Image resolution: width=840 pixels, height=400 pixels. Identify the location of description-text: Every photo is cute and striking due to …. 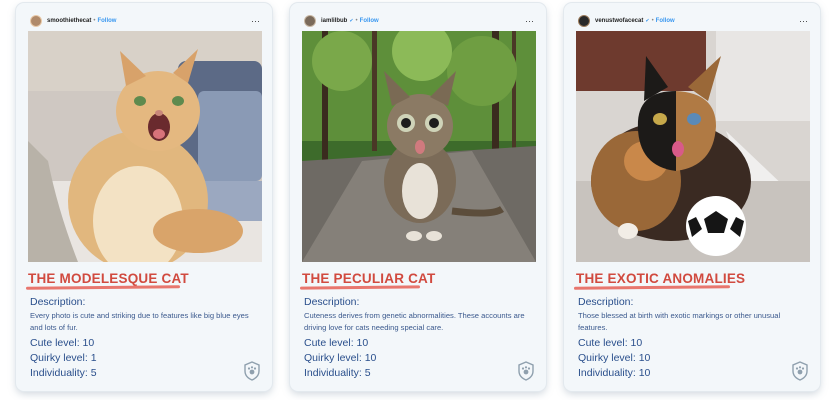
(139, 321).